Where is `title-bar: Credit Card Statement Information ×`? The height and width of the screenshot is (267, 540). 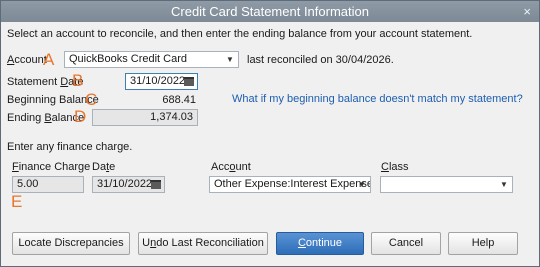 title-bar: Credit Card Statement Information × is located at coordinates (270, 11).